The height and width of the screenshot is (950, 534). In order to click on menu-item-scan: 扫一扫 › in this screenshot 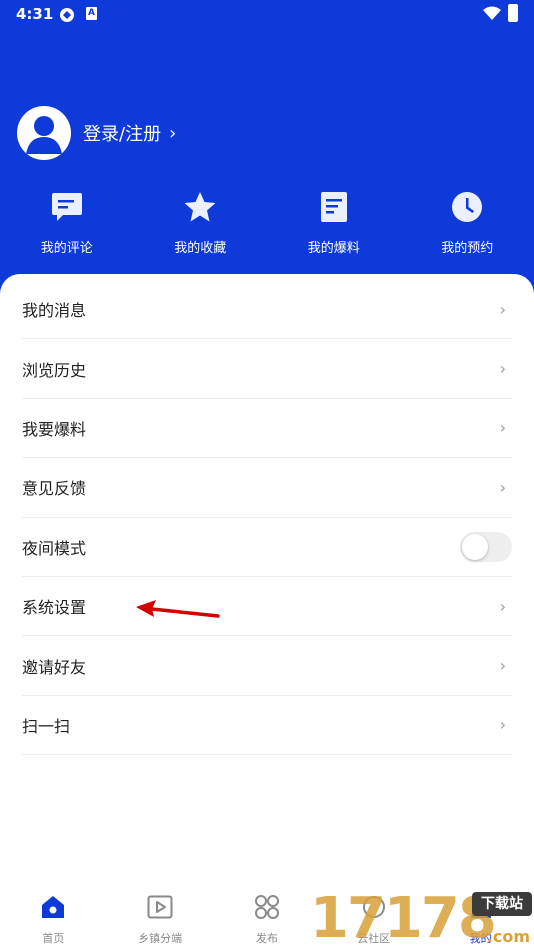, I will do `click(267, 726)`.